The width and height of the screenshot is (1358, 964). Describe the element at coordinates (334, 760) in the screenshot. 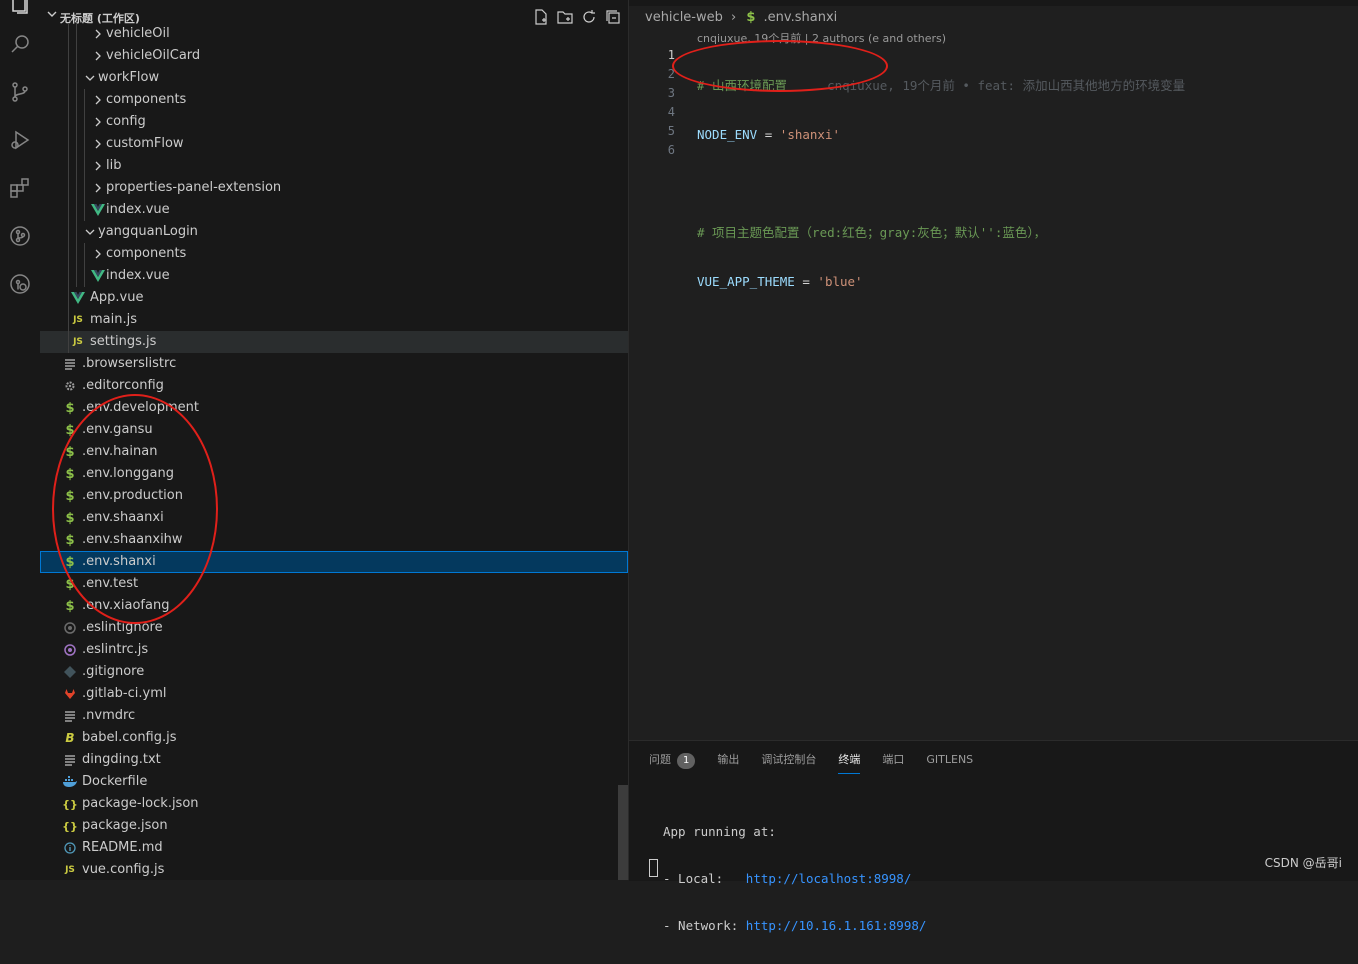

I see `tree-item: dingding.txt` at that location.